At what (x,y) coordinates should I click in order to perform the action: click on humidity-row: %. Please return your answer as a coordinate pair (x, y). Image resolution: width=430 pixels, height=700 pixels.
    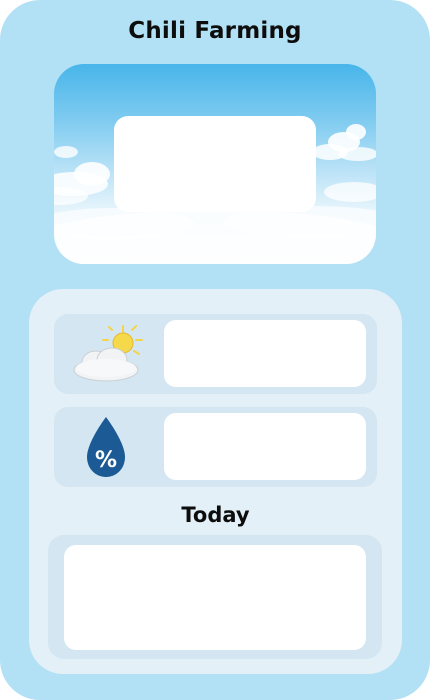
    Looking at the image, I should click on (215, 447).